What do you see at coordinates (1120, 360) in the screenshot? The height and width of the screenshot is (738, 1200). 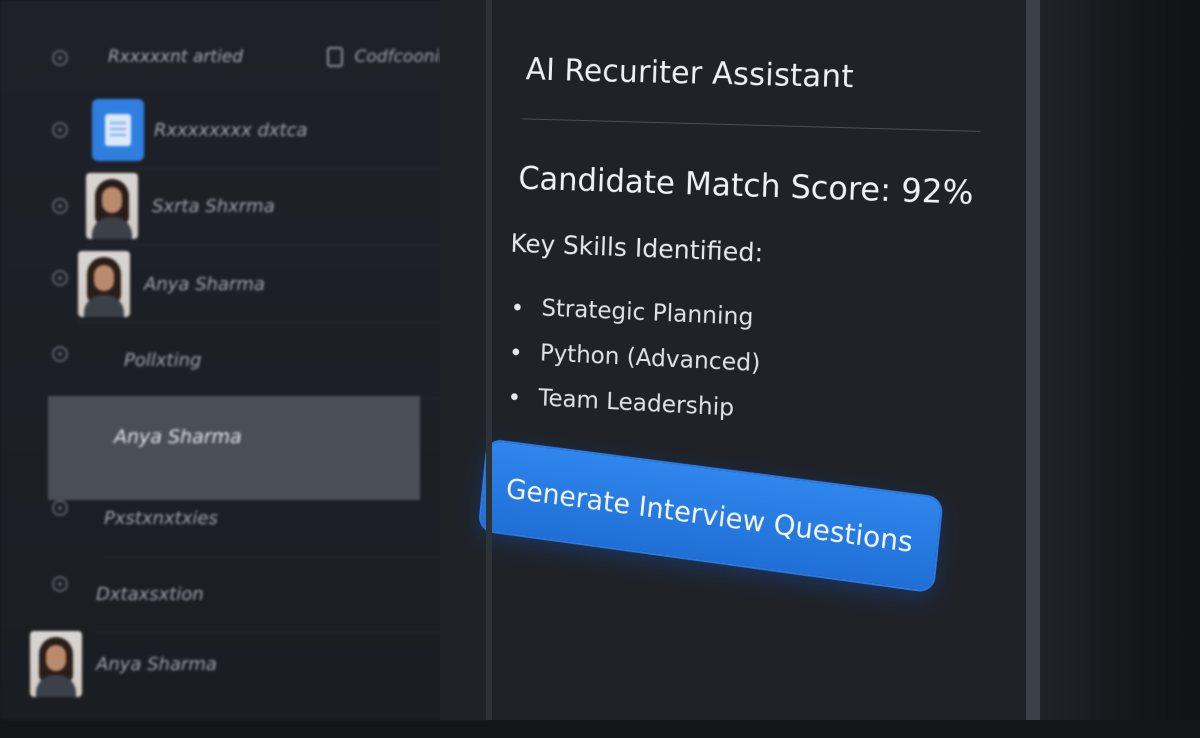 I see `device-bezel` at bounding box center [1120, 360].